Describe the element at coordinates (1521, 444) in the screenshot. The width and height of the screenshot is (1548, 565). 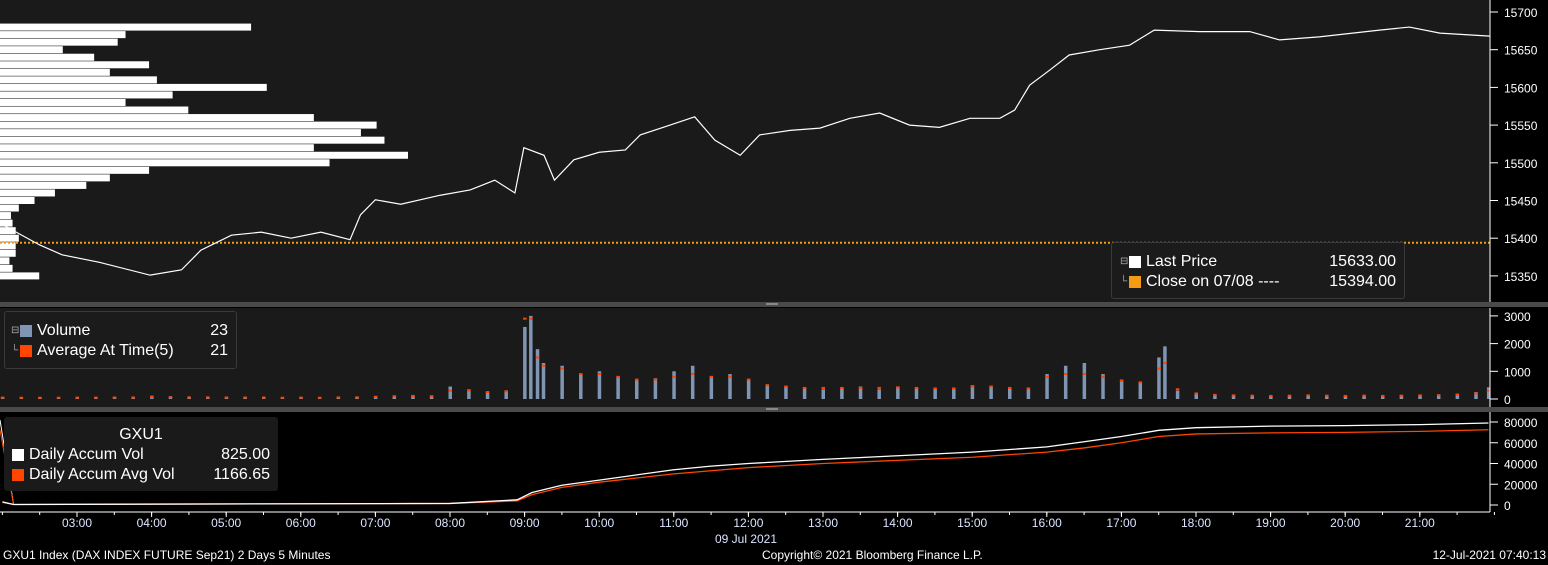
I see `accum-axis-label: 60000` at that location.